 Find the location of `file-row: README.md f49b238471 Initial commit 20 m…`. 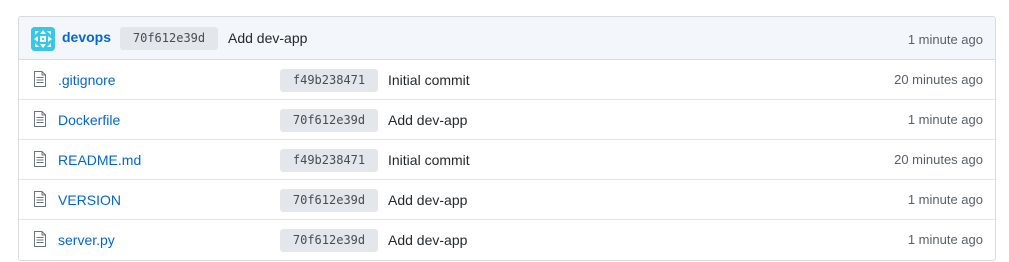

file-row: README.md f49b238471 Initial commit 20 m… is located at coordinates (507, 160).